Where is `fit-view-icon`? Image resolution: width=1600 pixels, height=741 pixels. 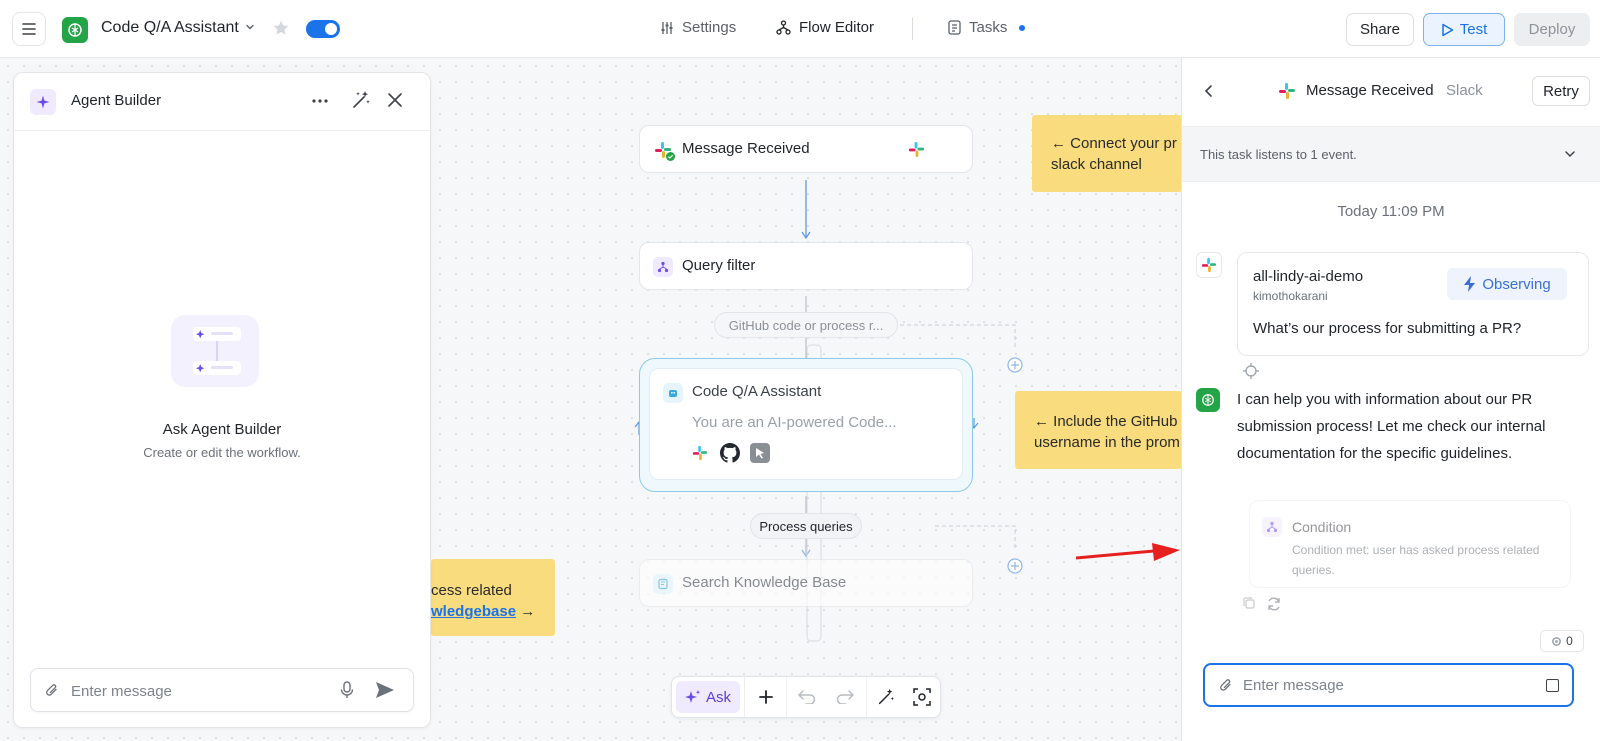
fit-view-icon is located at coordinates (922, 697).